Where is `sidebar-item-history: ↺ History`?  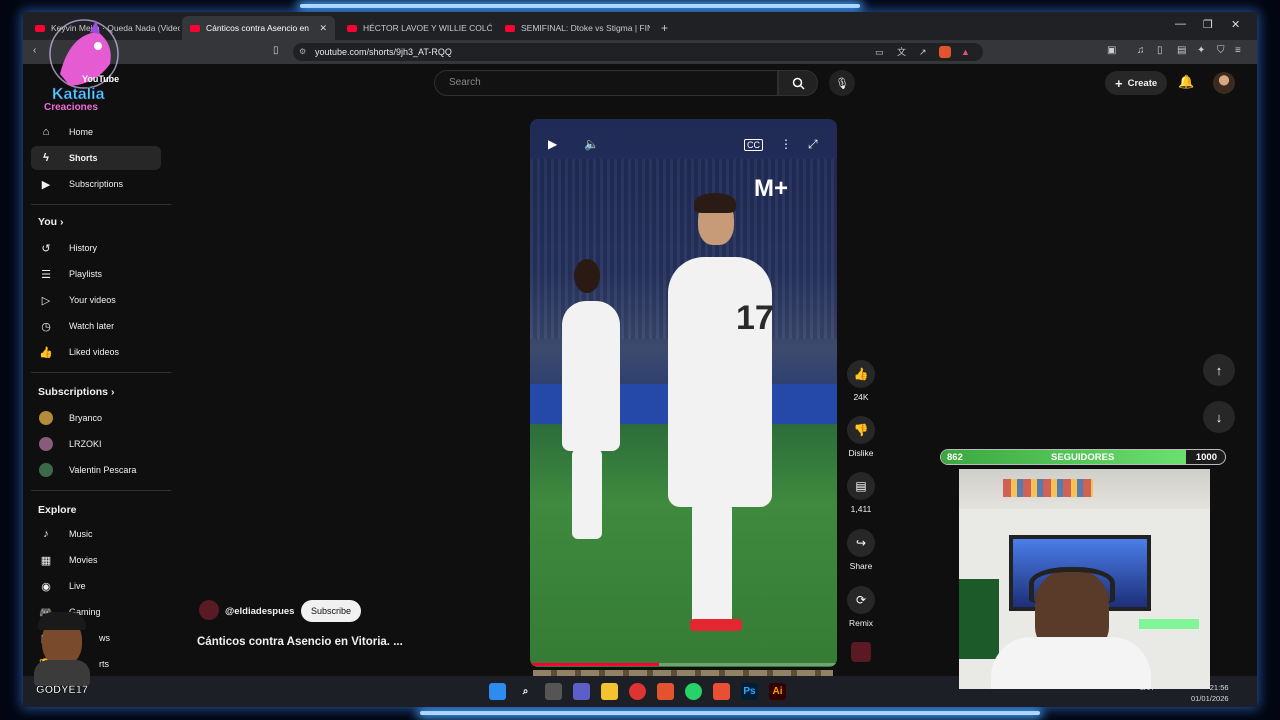 sidebar-item-history: ↺ History is located at coordinates (96, 248).